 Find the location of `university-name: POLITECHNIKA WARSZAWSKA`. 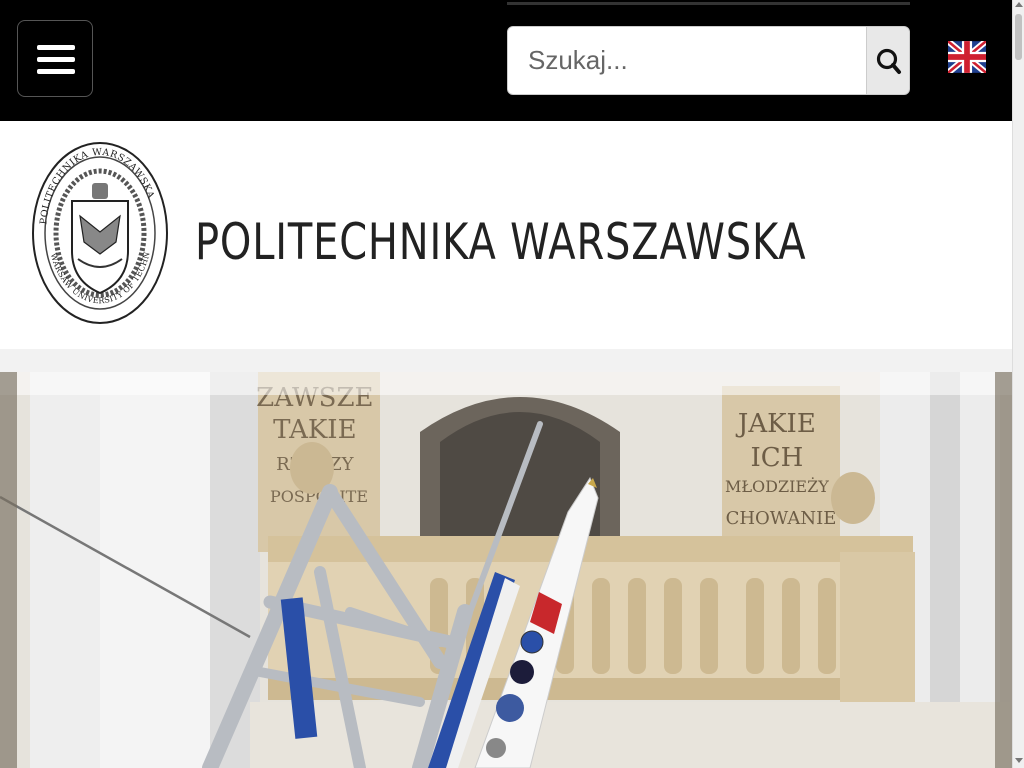

university-name: POLITECHNIKA WARSZAWSKA is located at coordinates (501, 242).